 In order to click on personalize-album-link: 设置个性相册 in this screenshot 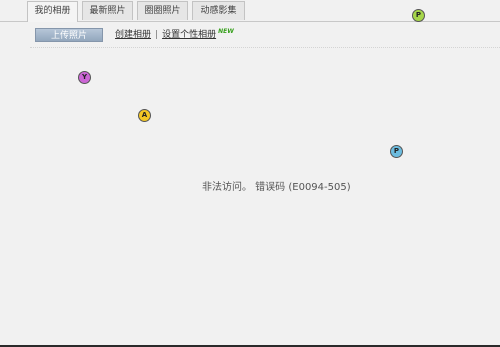, I will do `click(189, 35)`.